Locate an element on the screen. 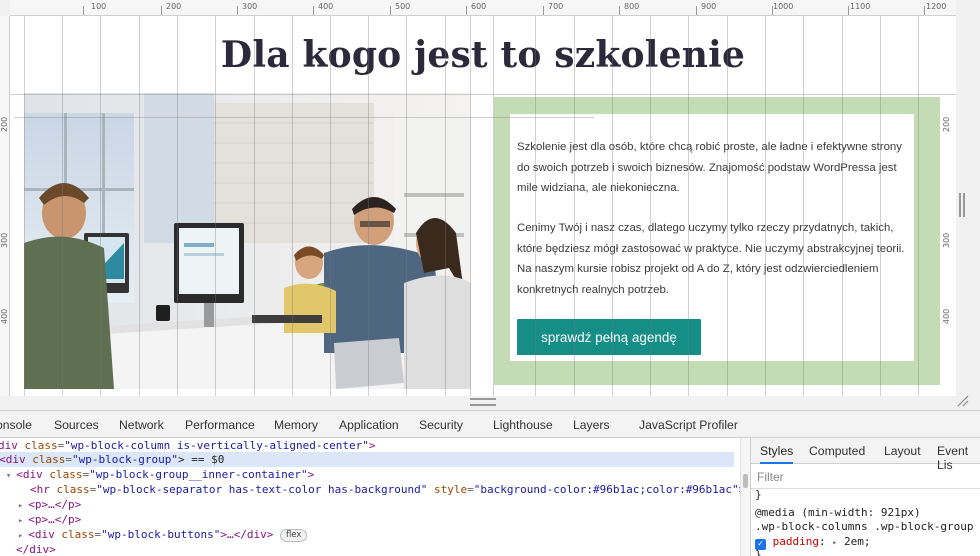 The image size is (980, 556). section-heading: Dla kogo jest to szkolenie is located at coordinates (483, 55).